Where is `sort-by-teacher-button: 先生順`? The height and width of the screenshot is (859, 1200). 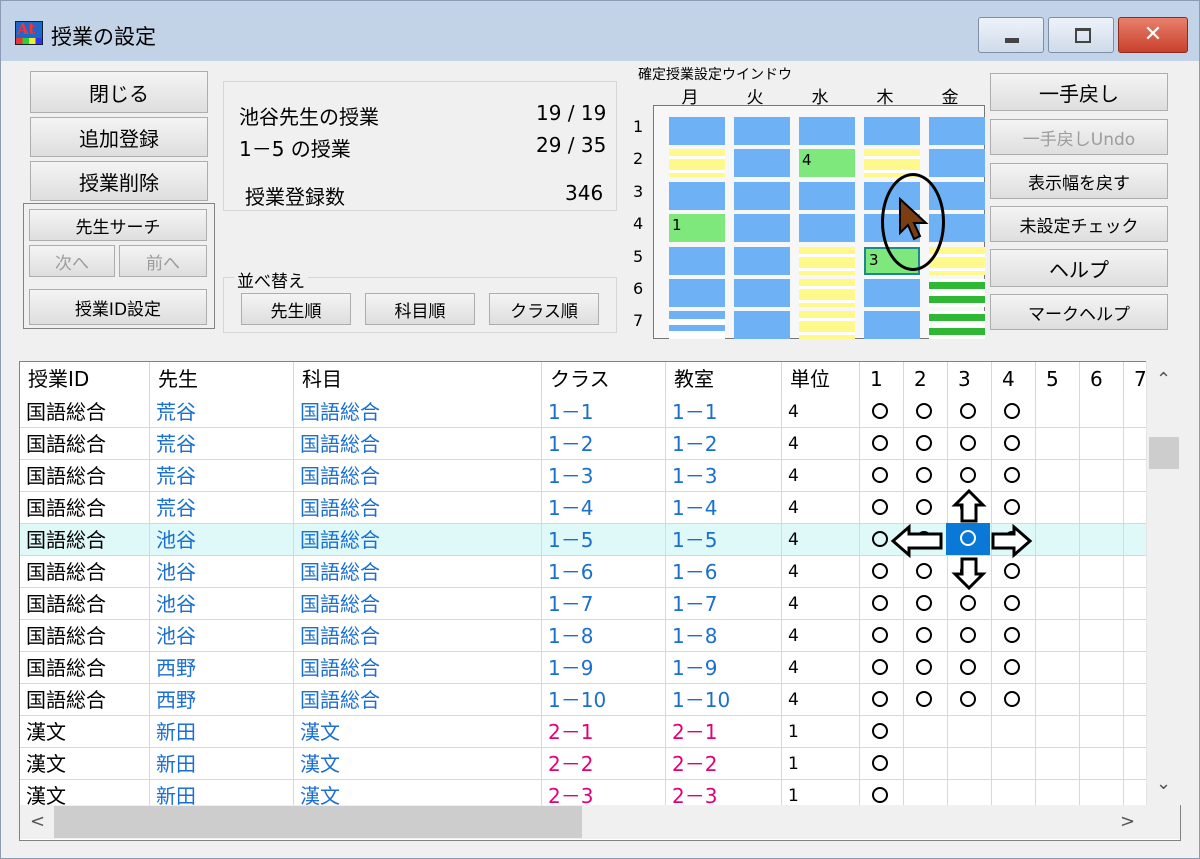 sort-by-teacher-button: 先生順 is located at coordinates (296, 309).